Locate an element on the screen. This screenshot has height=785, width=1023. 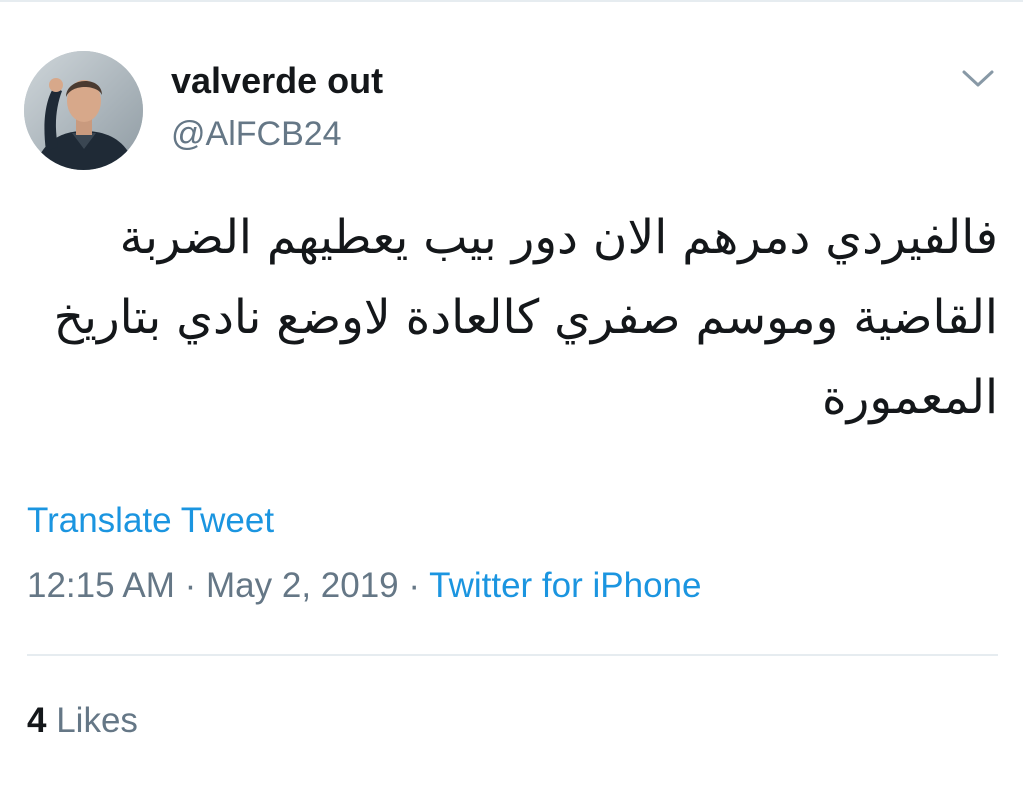
translate-tweet-link: Translate Tweet is located at coordinates (150, 521).